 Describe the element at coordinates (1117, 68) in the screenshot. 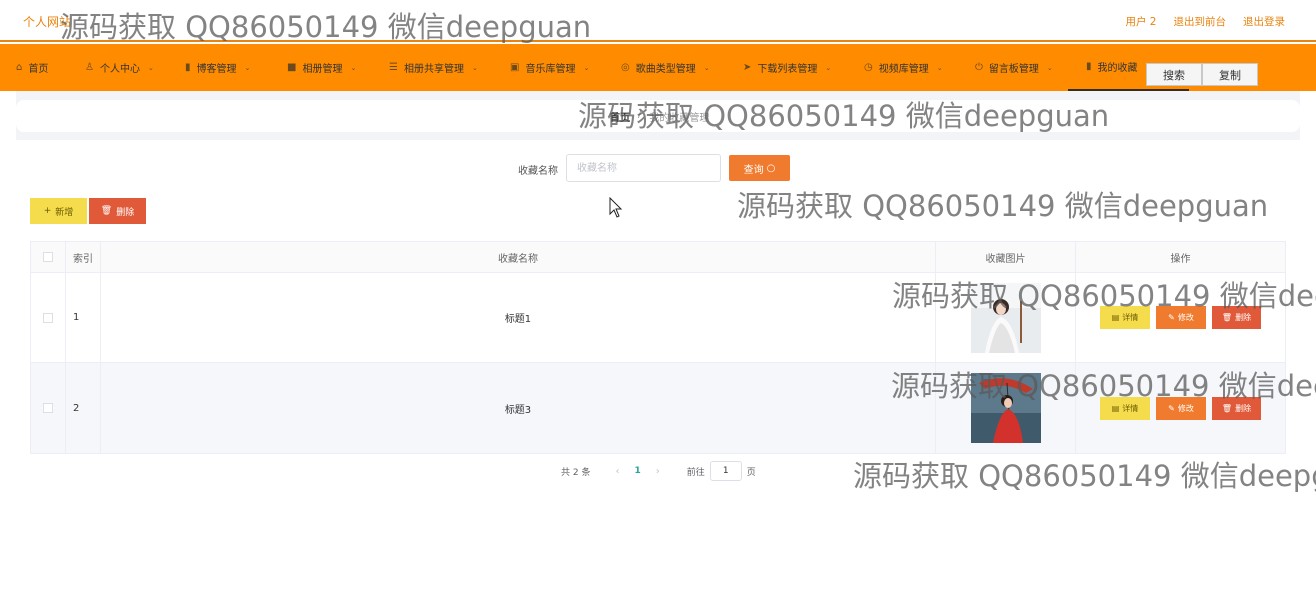

I see `nav-label: 我的收藏` at that location.